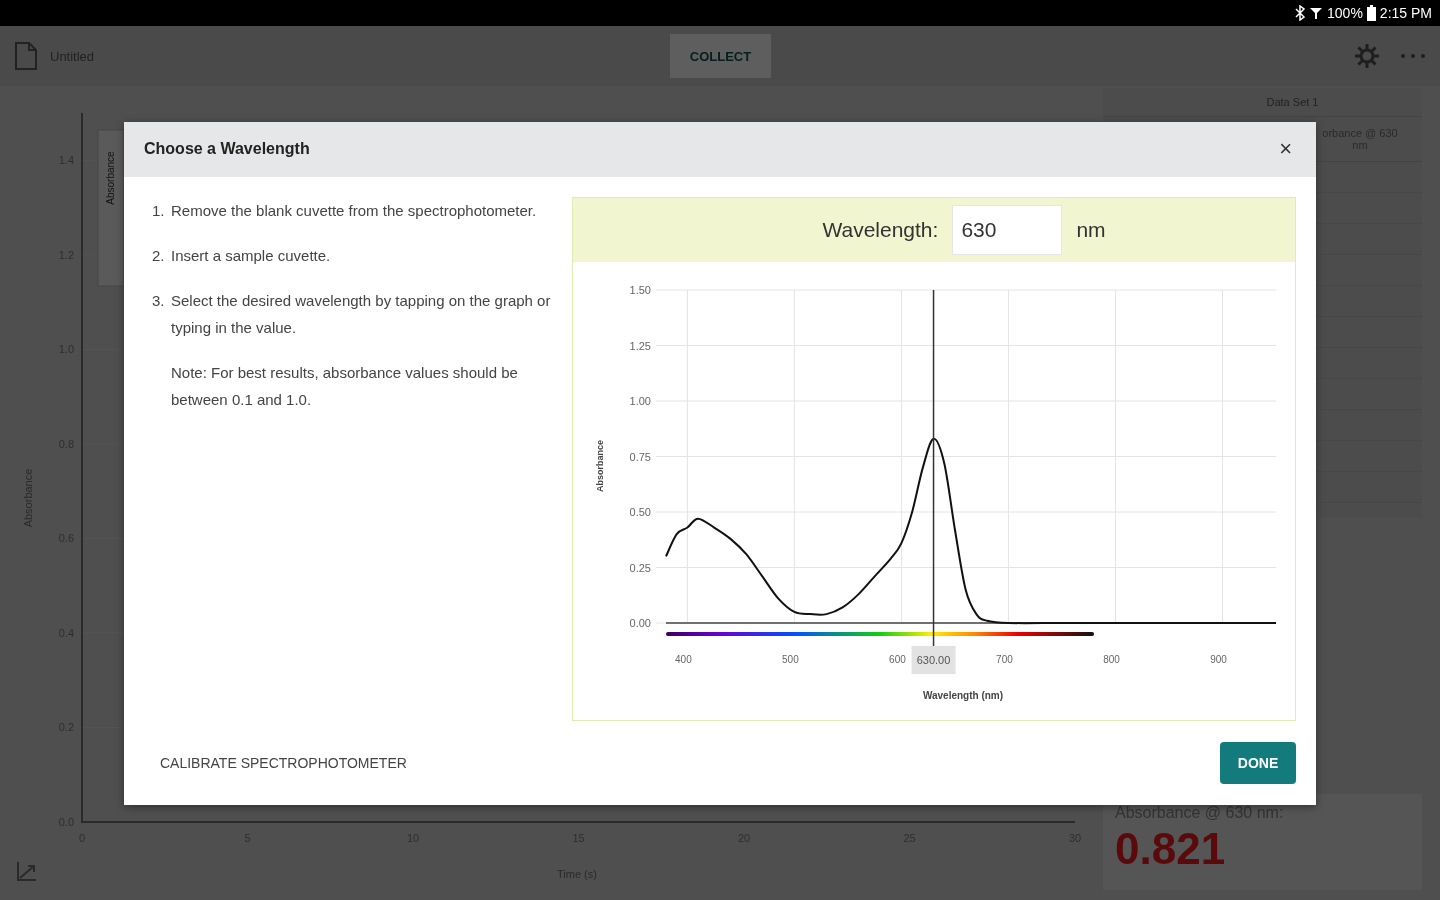 Image resolution: width=1440 pixels, height=900 pixels. I want to click on instruction-step: Select the desired wavelength by tapping on the graph or typing in the value., so click(371, 313).